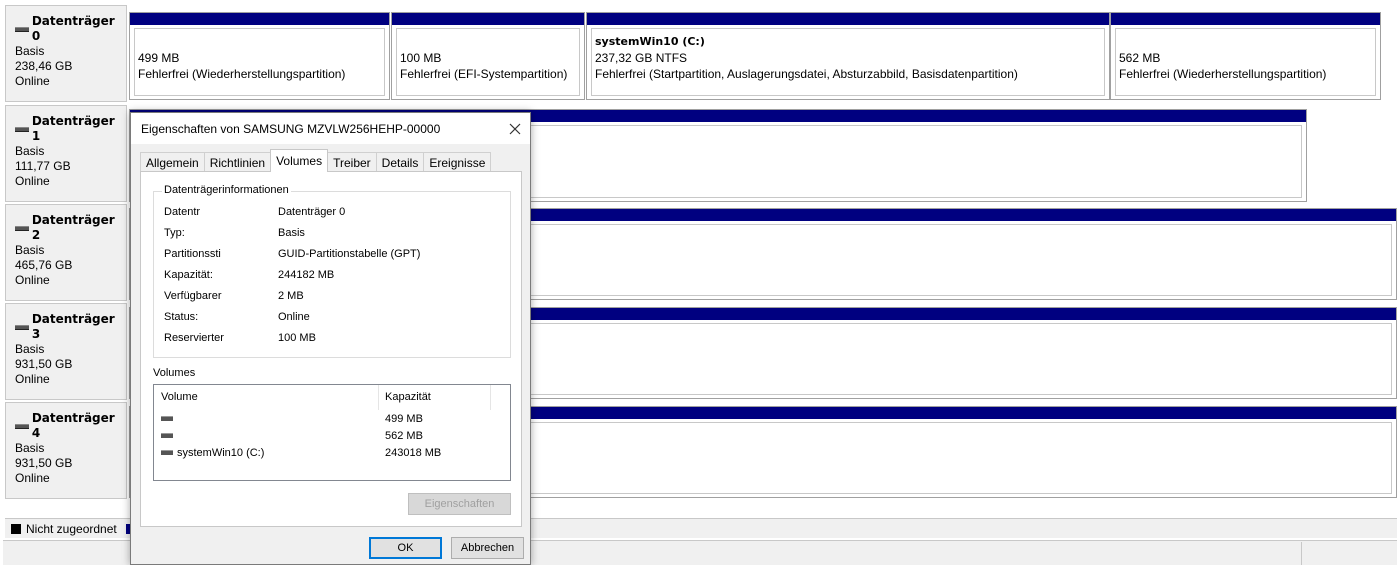 The image size is (1397, 565). What do you see at coordinates (400, 162) in the screenshot?
I see `tab-details: Details` at bounding box center [400, 162].